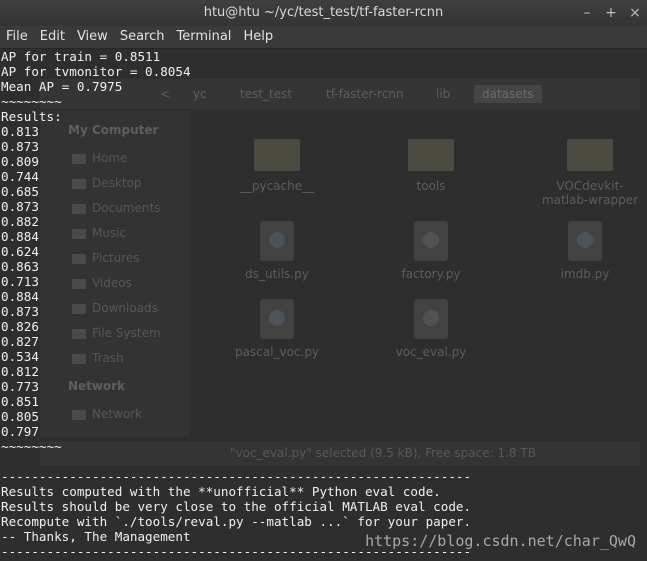 Image resolution: width=647 pixels, height=561 pixels. I want to click on window-controls: – + ×, so click(611, 13).